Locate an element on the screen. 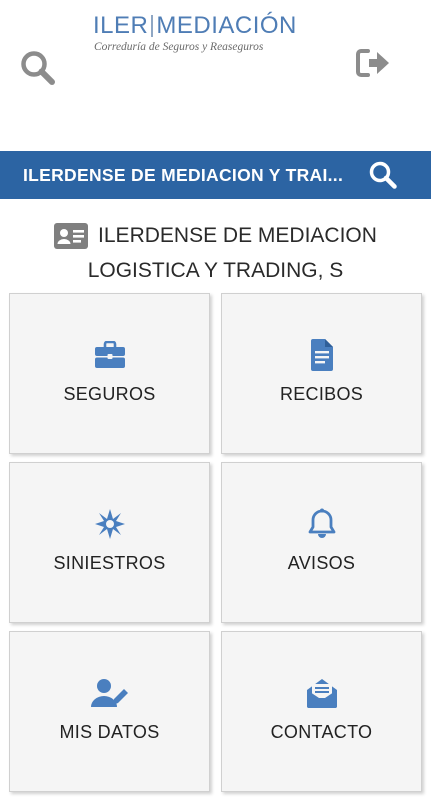 The image size is (431, 800). id-card-icon is located at coordinates (71, 235).